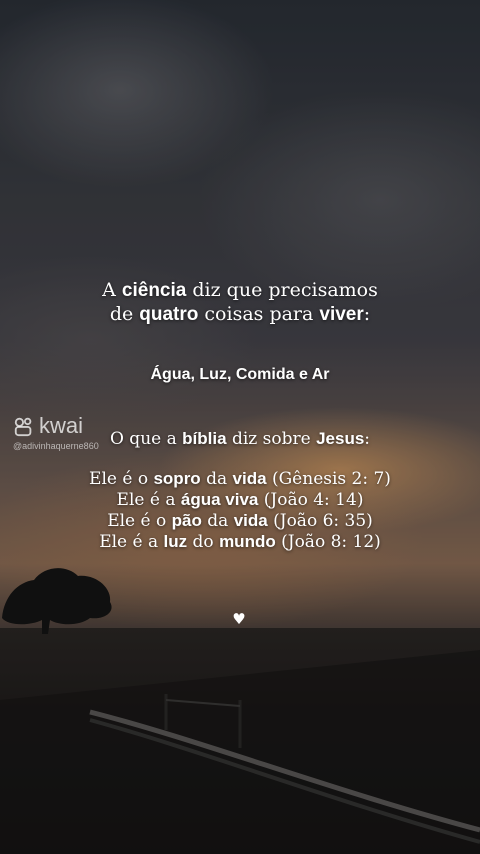 The width and height of the screenshot is (480, 854). Describe the element at coordinates (112, 290) in the screenshot. I see `text-segment: A` at that location.